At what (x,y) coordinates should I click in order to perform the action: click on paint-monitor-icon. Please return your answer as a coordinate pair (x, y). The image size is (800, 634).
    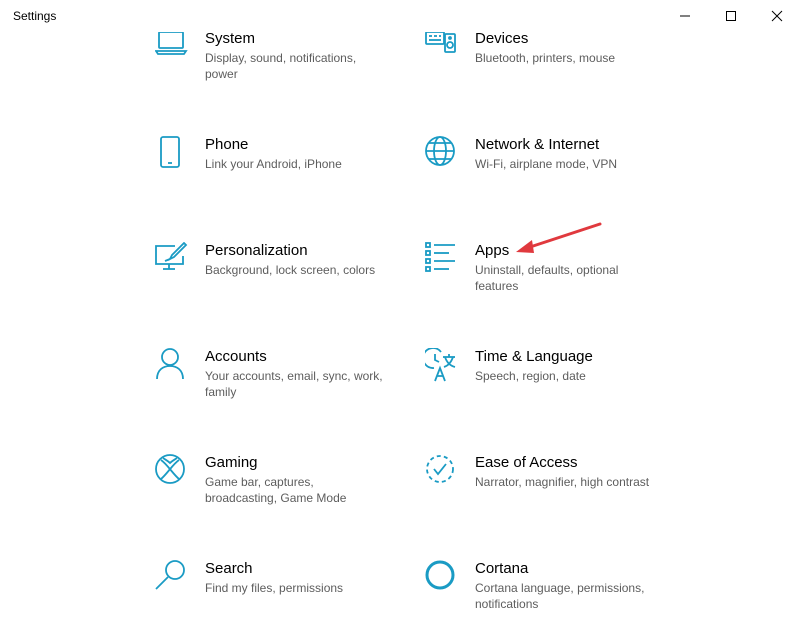
    Looking at the image, I should click on (172, 259).